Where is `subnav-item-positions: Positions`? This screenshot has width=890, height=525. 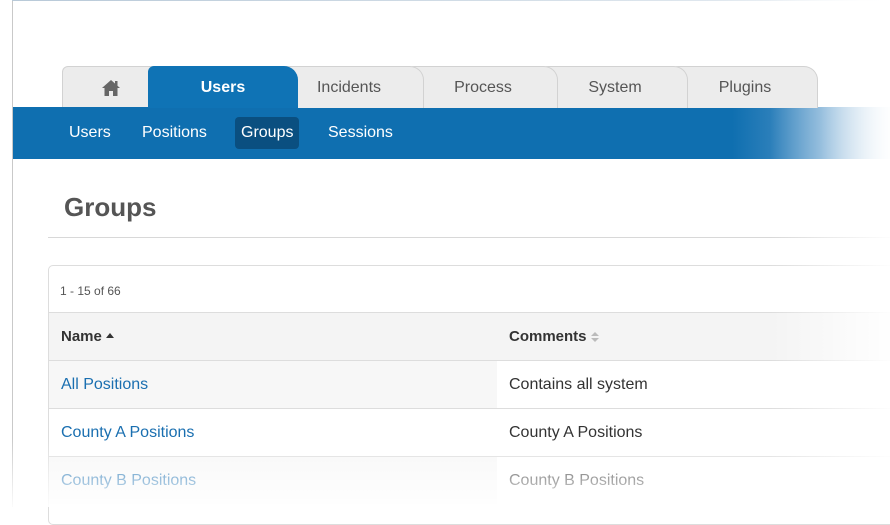 subnav-item-positions: Positions is located at coordinates (174, 133).